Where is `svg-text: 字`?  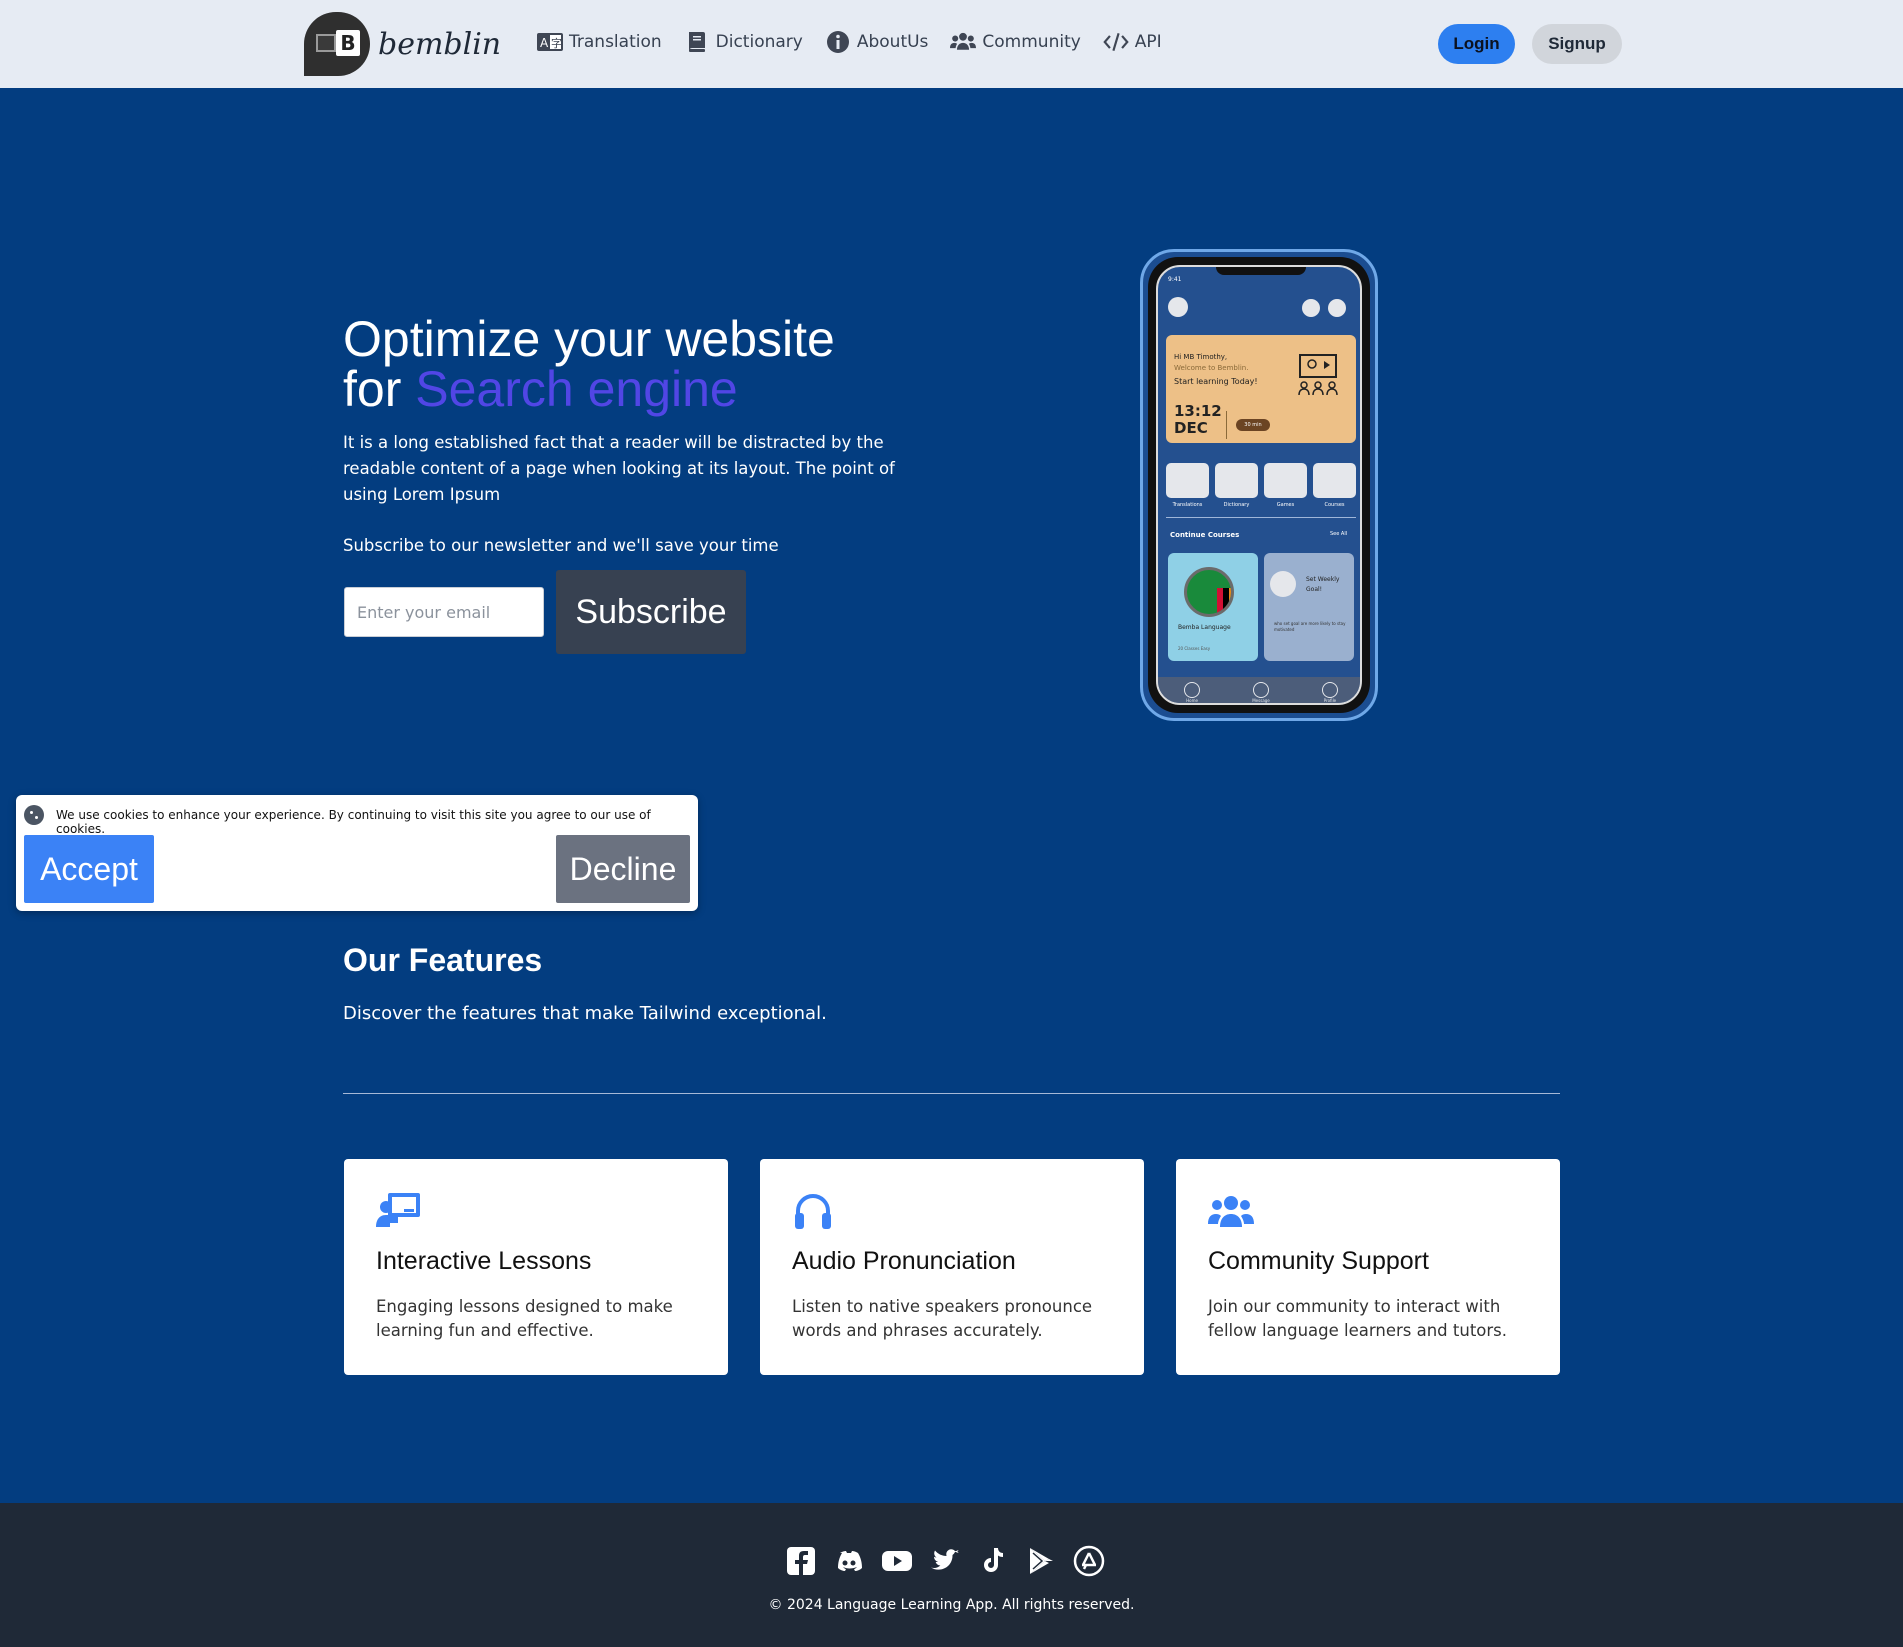
svg-text: 字 is located at coordinates (556, 43).